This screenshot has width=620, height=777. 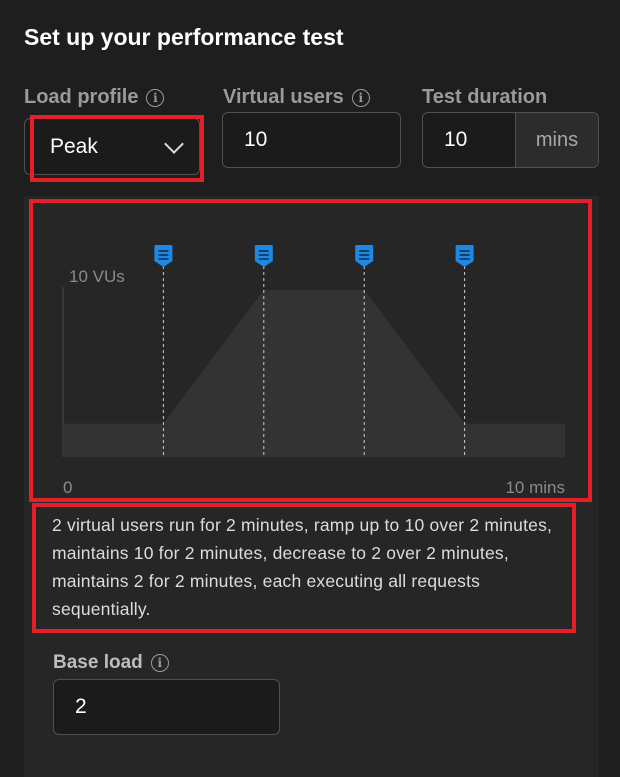 I want to click on y-max-label: 10 VUs, so click(x=97, y=276).